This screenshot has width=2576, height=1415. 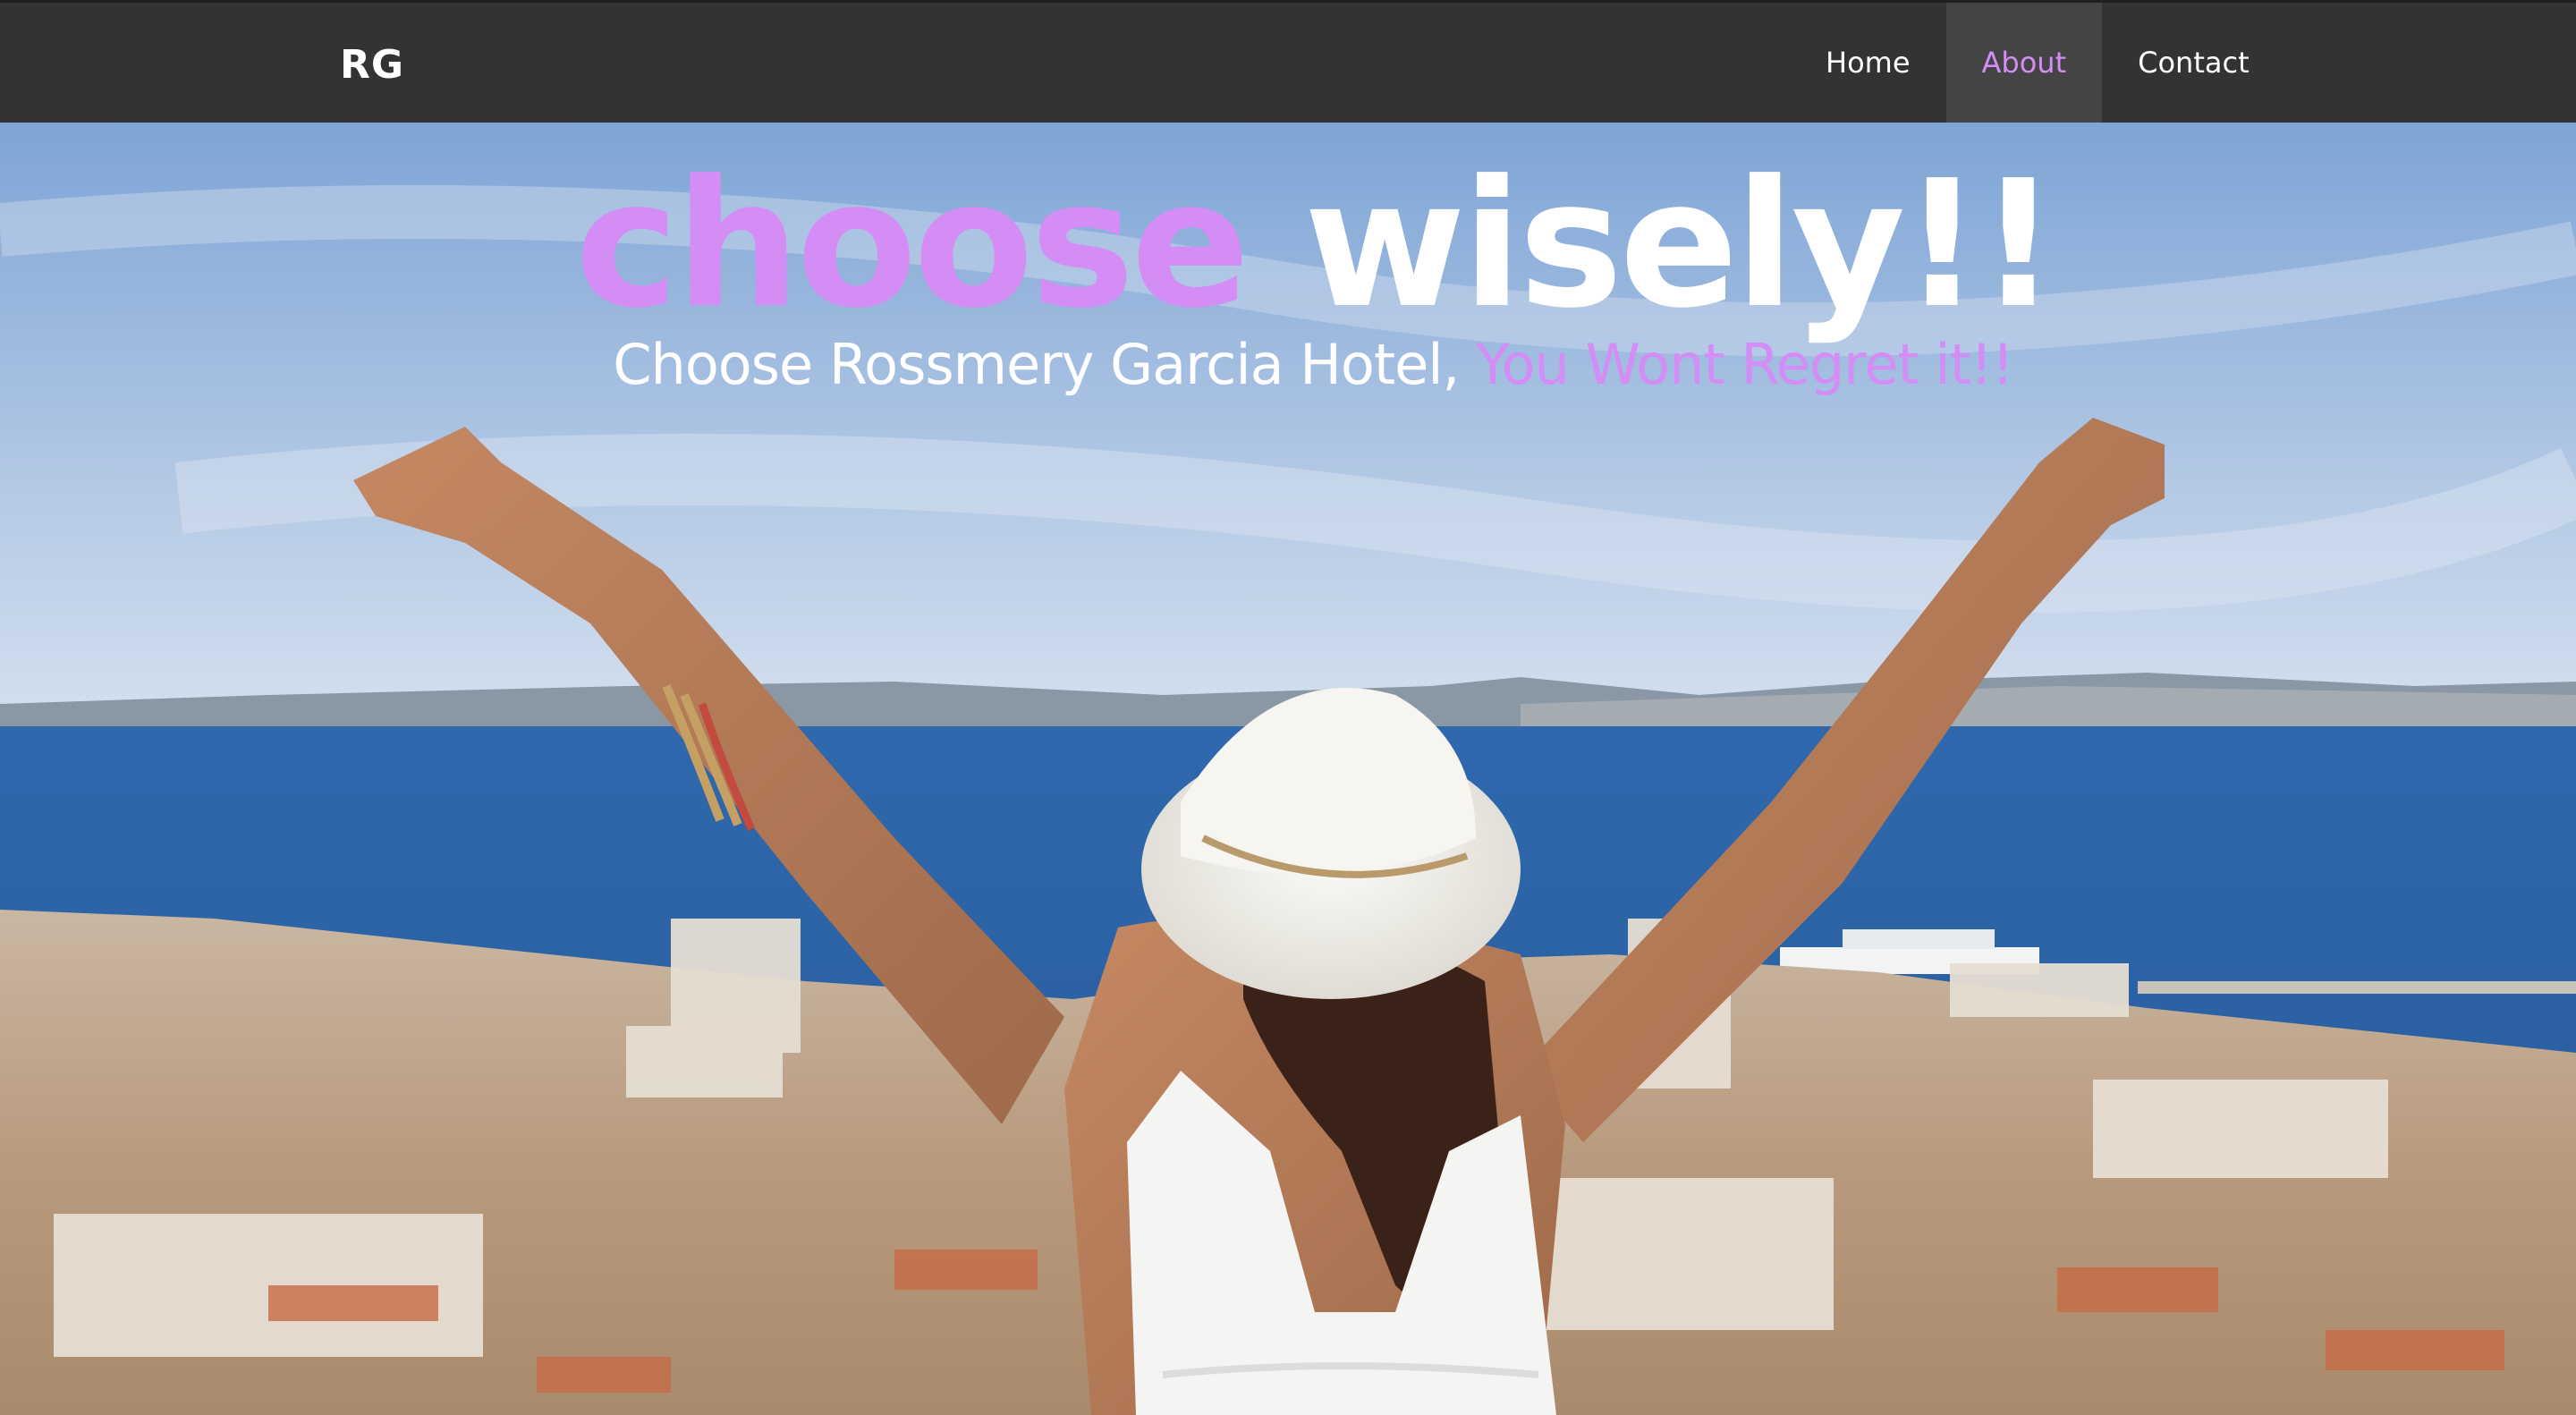 What do you see at coordinates (2024, 63) in the screenshot?
I see `nav-item-about: About` at bounding box center [2024, 63].